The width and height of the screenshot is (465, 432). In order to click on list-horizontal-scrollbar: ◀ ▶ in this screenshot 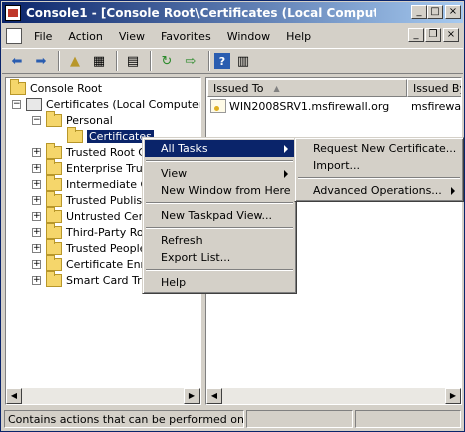, I will do `click(333, 396)`.